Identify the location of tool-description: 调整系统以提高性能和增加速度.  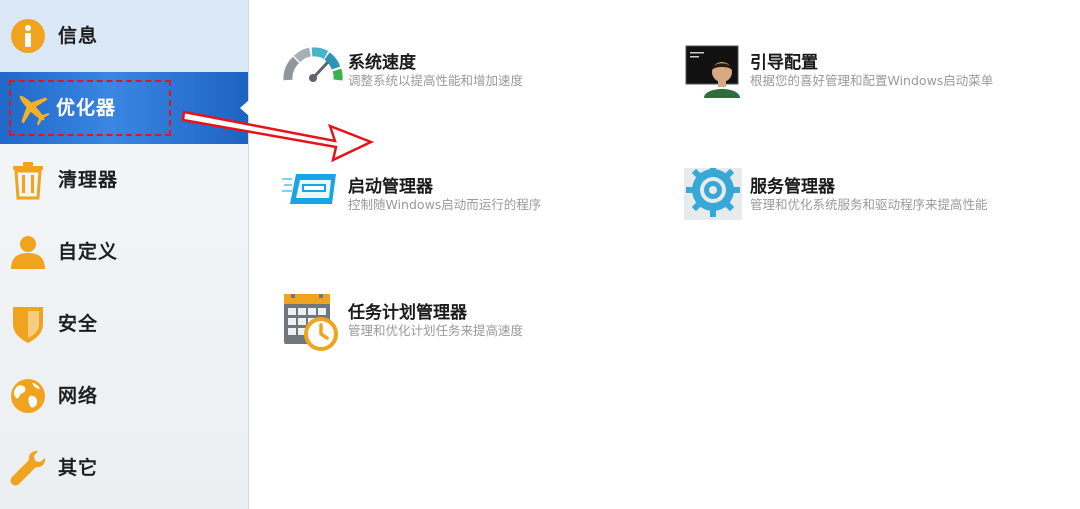
(436, 80).